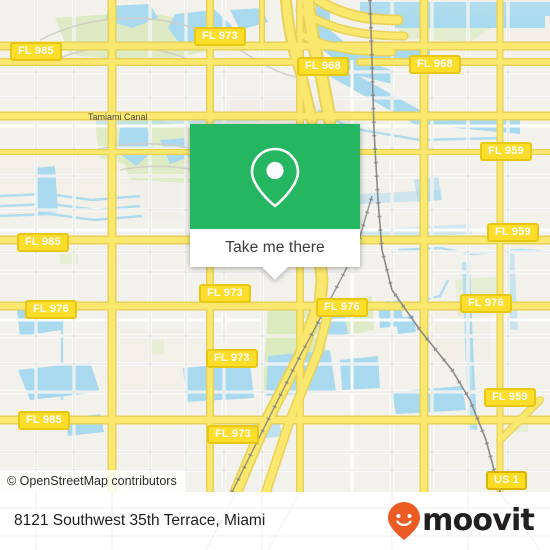 The height and width of the screenshot is (550, 550). What do you see at coordinates (506, 151) in the screenshot?
I see `road-shield-fl959-1: FL 959` at bounding box center [506, 151].